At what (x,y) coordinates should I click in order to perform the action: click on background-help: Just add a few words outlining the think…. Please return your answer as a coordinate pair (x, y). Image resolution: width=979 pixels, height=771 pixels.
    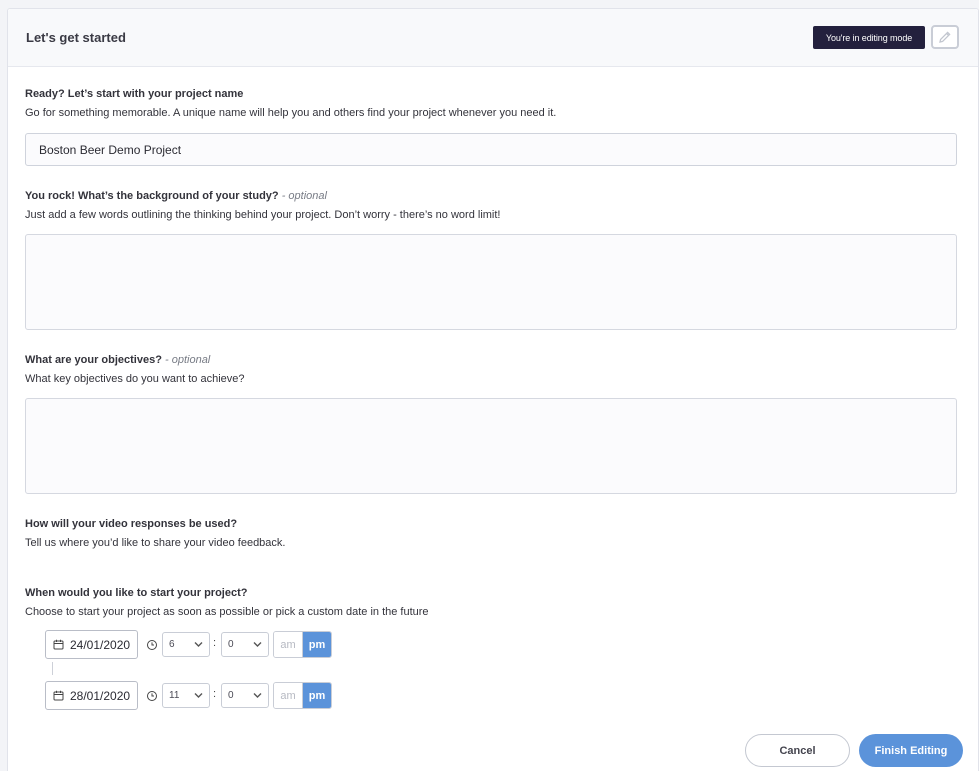
    Looking at the image, I should click on (263, 215).